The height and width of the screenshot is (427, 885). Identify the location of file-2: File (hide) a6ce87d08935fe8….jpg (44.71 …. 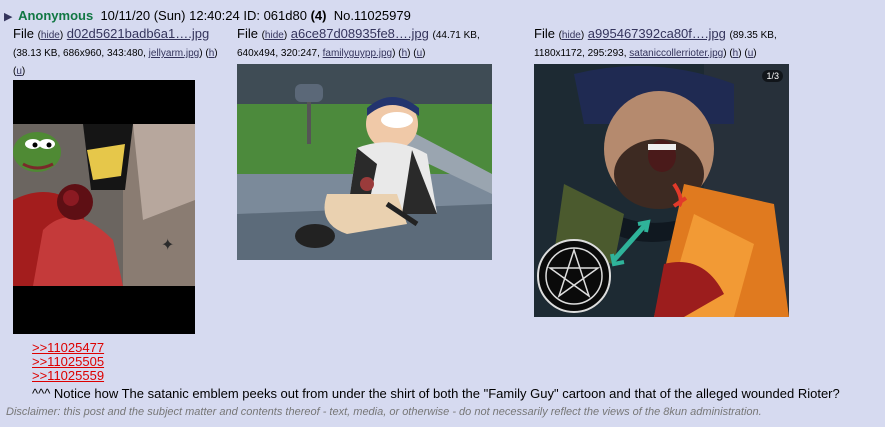
(372, 44).